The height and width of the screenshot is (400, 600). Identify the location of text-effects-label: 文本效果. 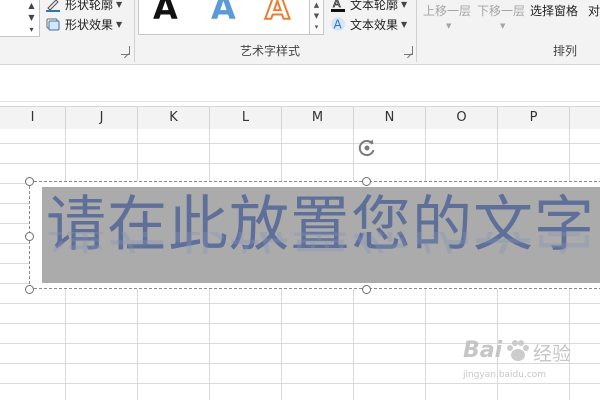
(374, 24).